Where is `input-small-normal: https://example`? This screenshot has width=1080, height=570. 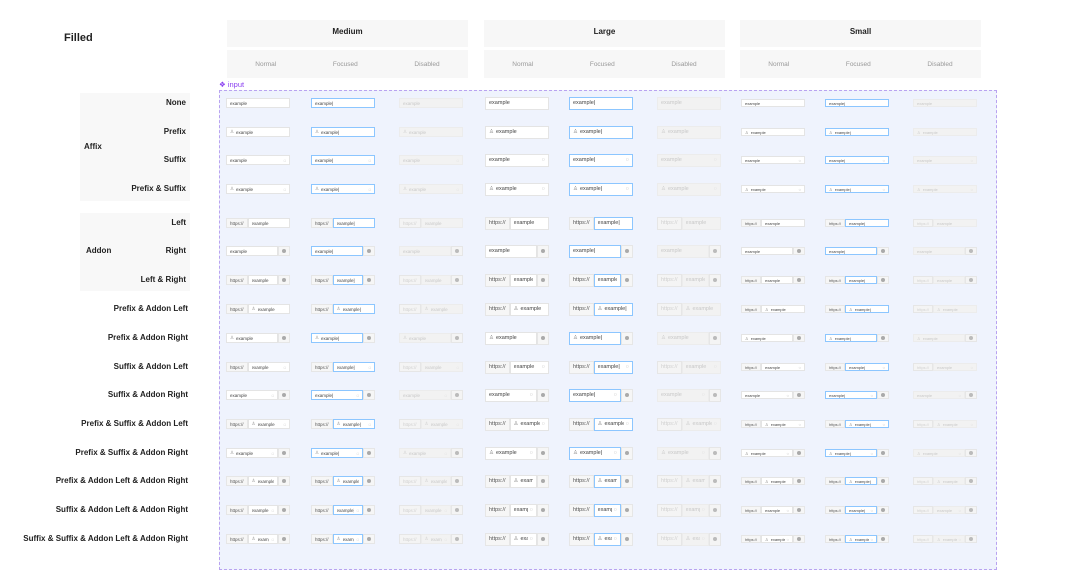
input-small-normal: https://example is located at coordinates (773, 223).